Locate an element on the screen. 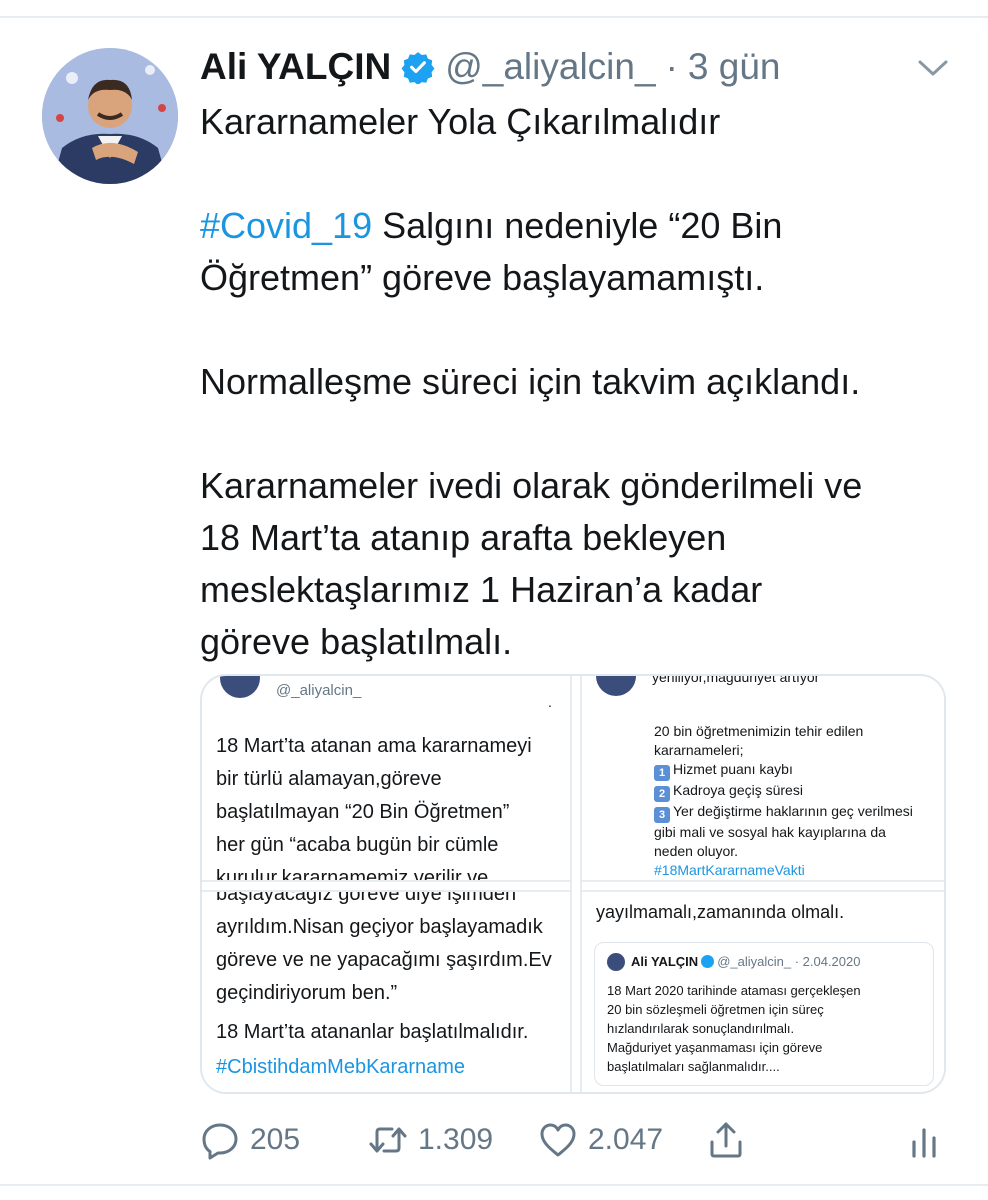  screenshot-line: hızlandırılarak sonuçlandırılmalı. is located at coordinates (701, 1028).